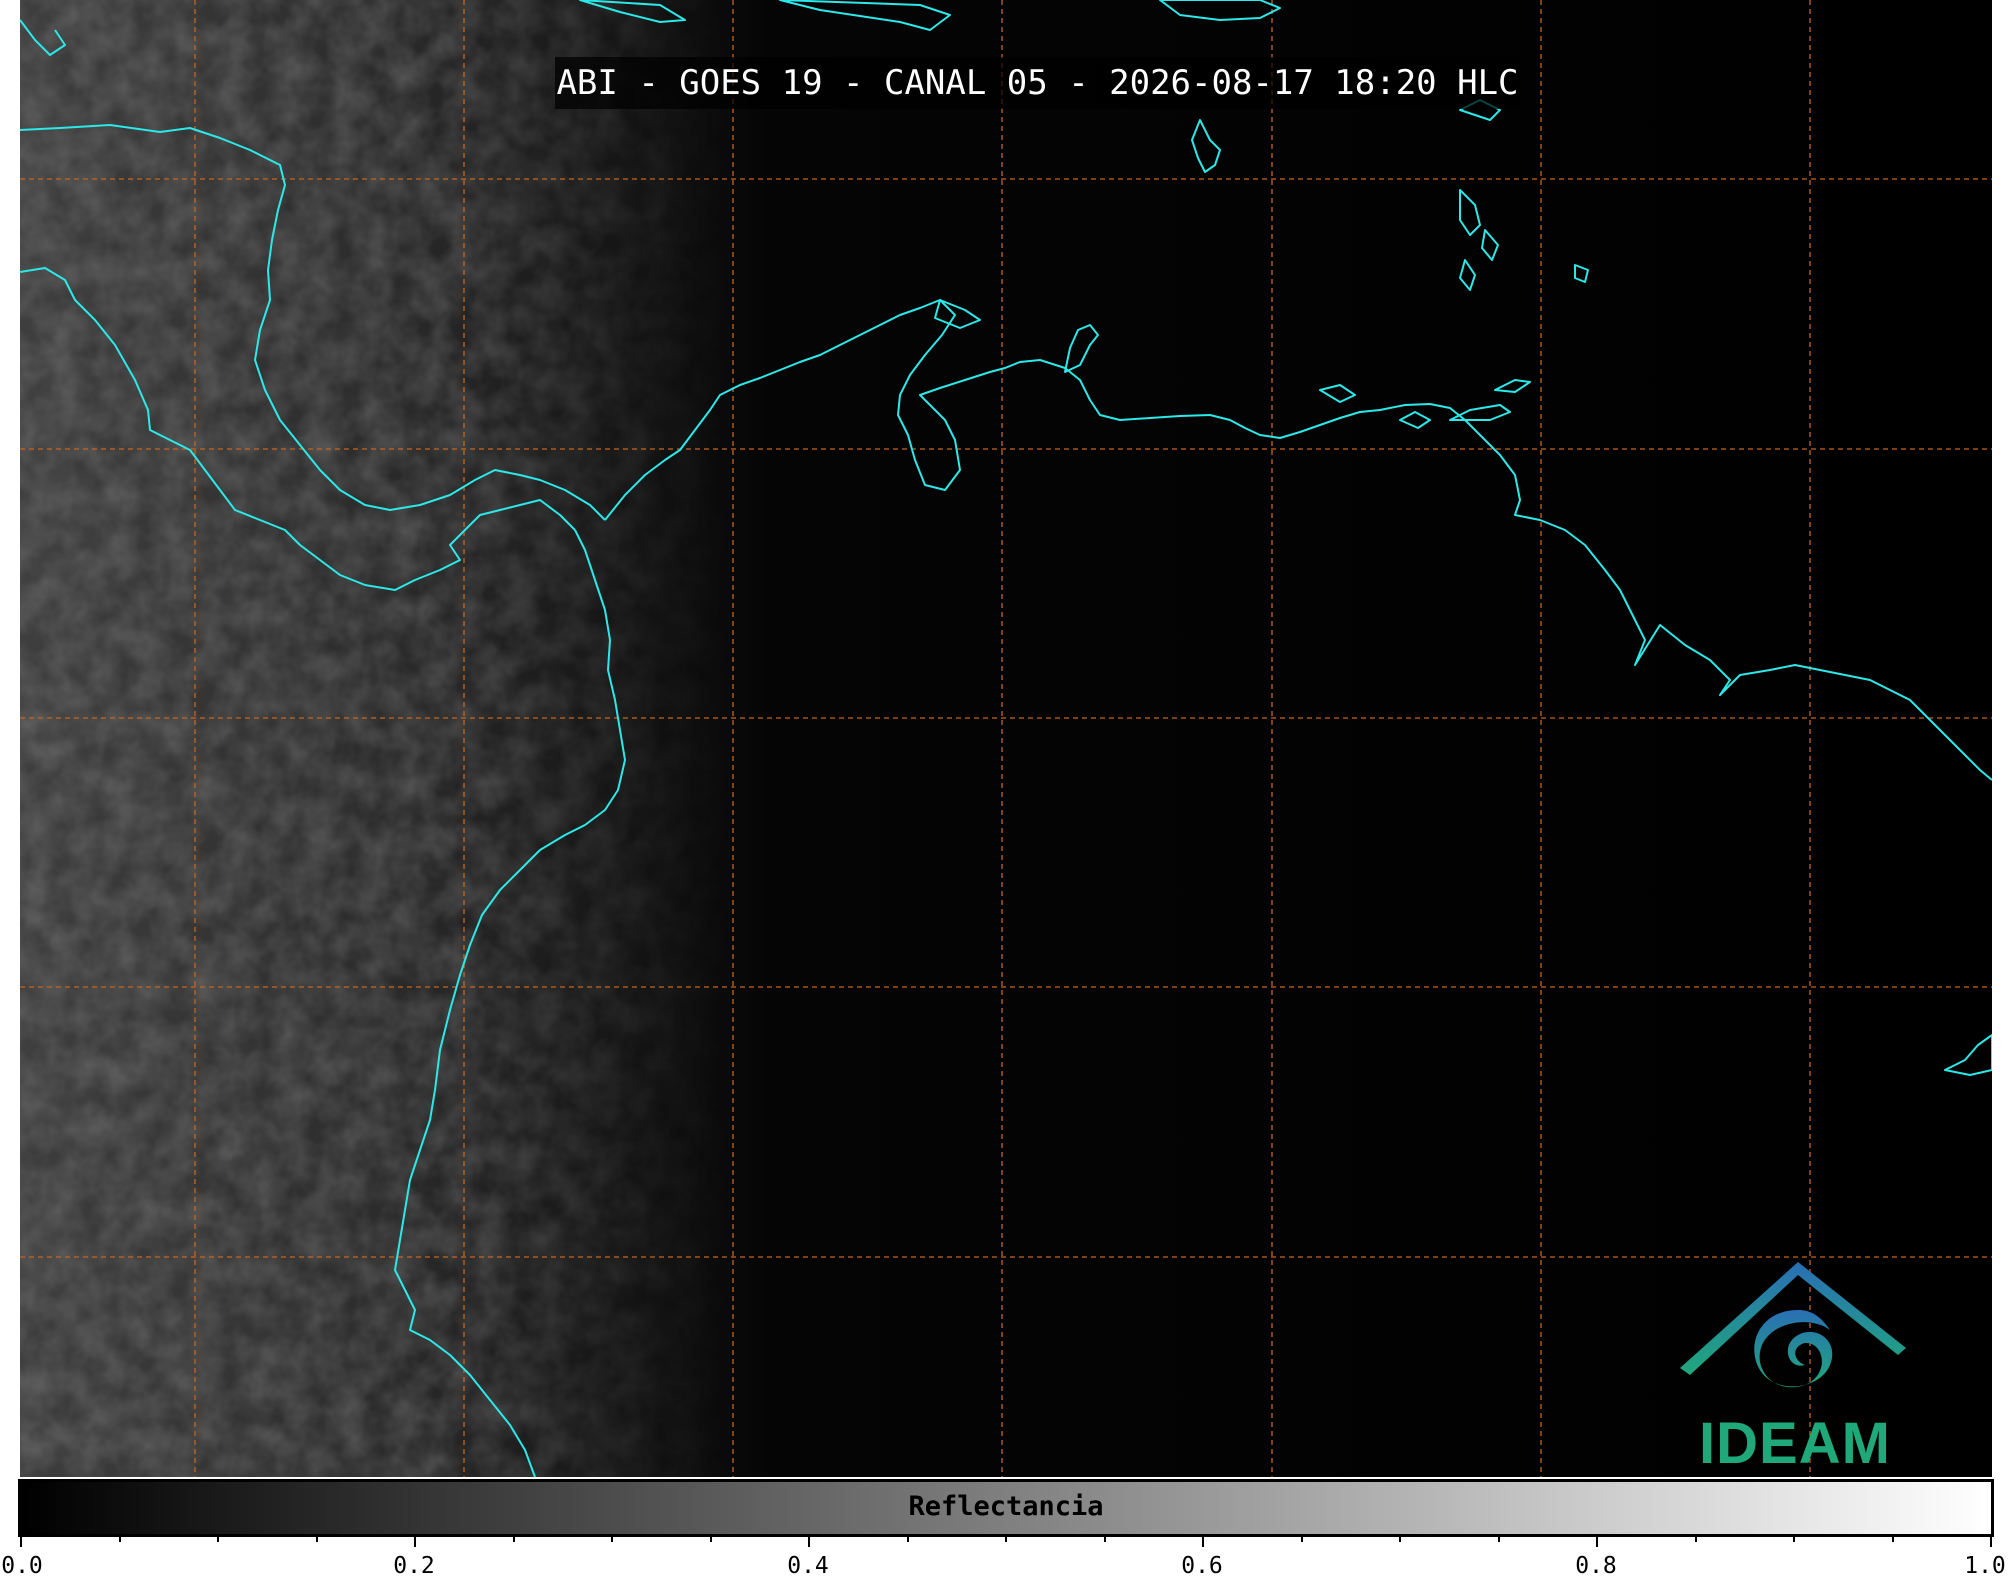 The height and width of the screenshot is (1579, 2011). I want to click on colorbar-tick-label: 1.0, so click(1985, 1566).